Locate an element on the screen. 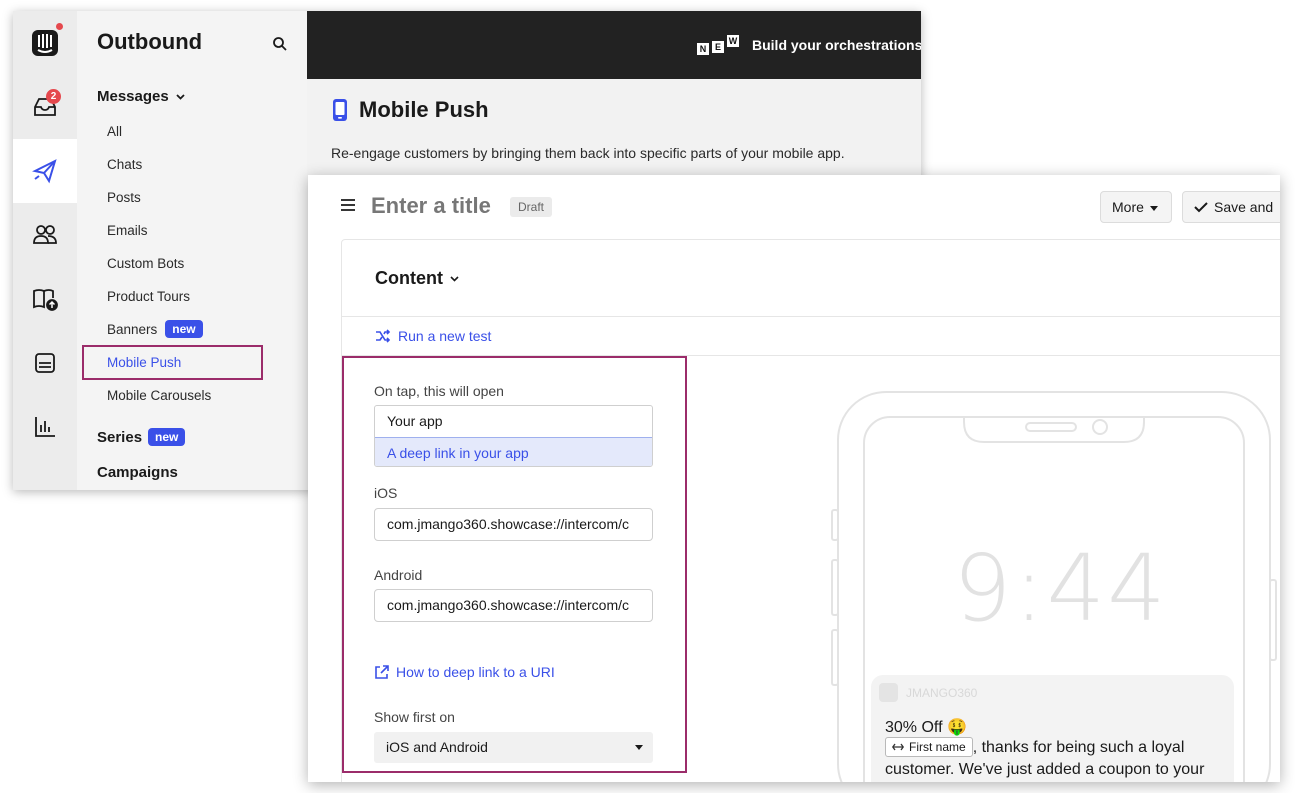 The width and height of the screenshot is (1295, 793). app-name: JMANGO360 is located at coordinates (942, 692).